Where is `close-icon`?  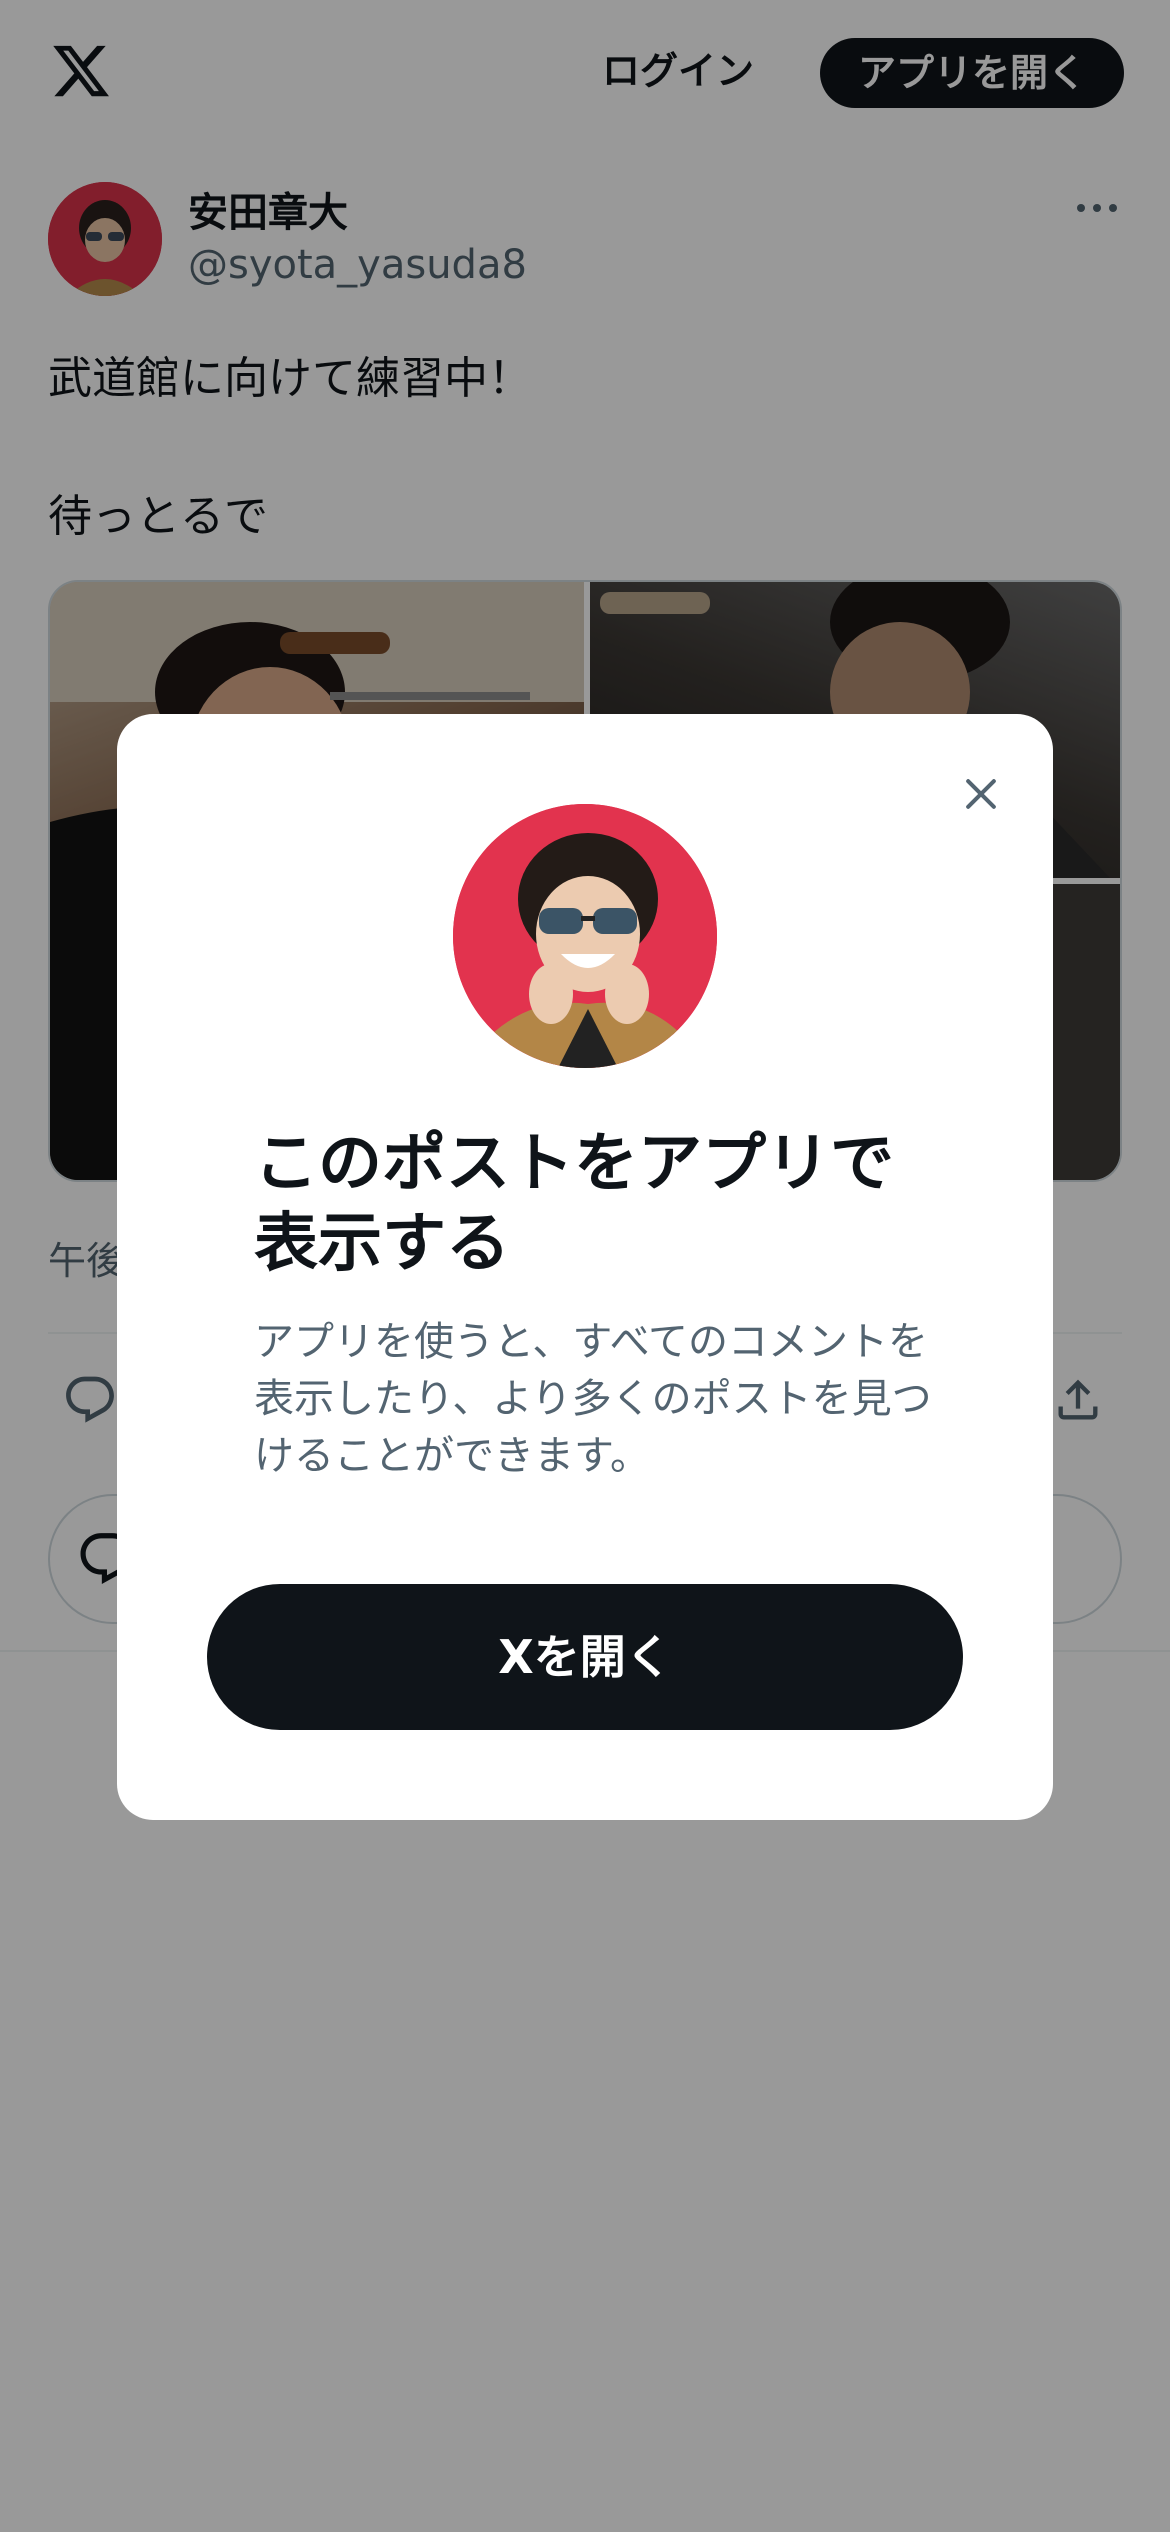
close-icon is located at coordinates (981, 794).